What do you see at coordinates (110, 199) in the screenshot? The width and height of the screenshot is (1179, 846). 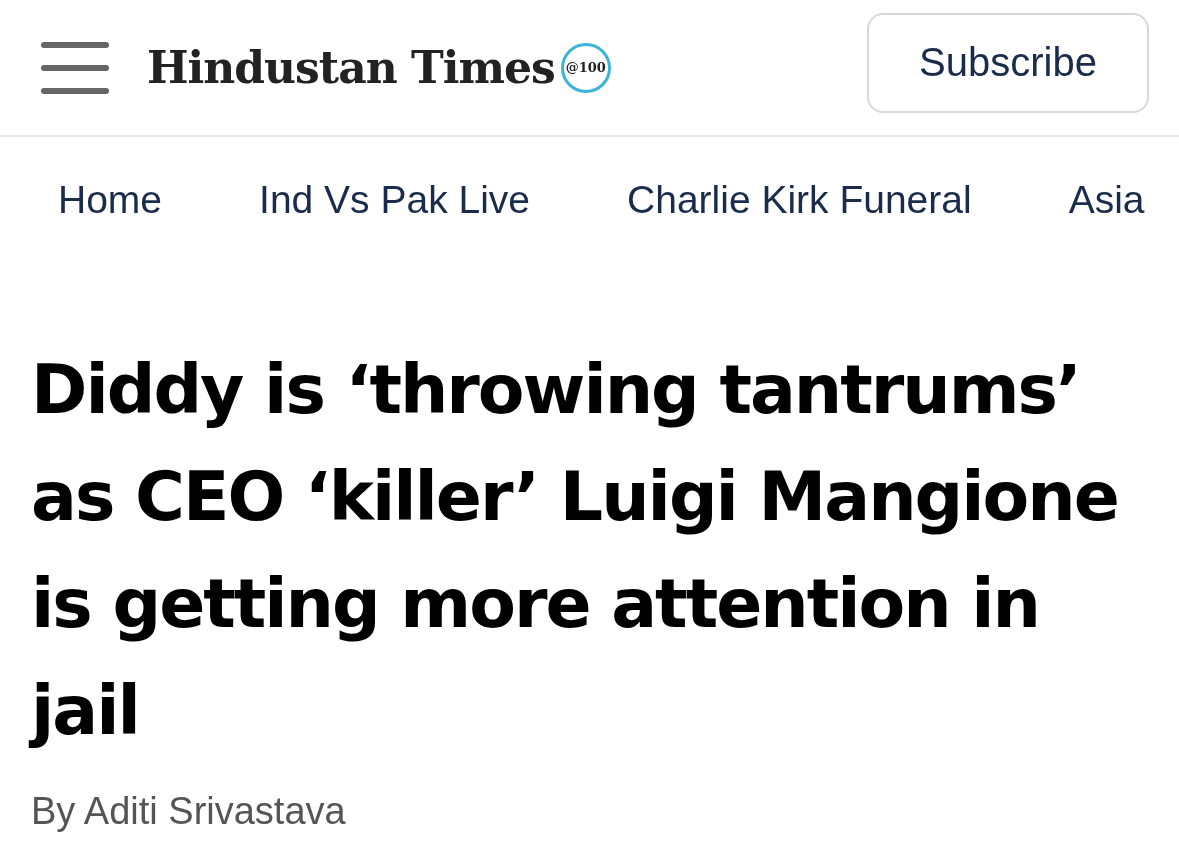 I see `nav-link: Home` at bounding box center [110, 199].